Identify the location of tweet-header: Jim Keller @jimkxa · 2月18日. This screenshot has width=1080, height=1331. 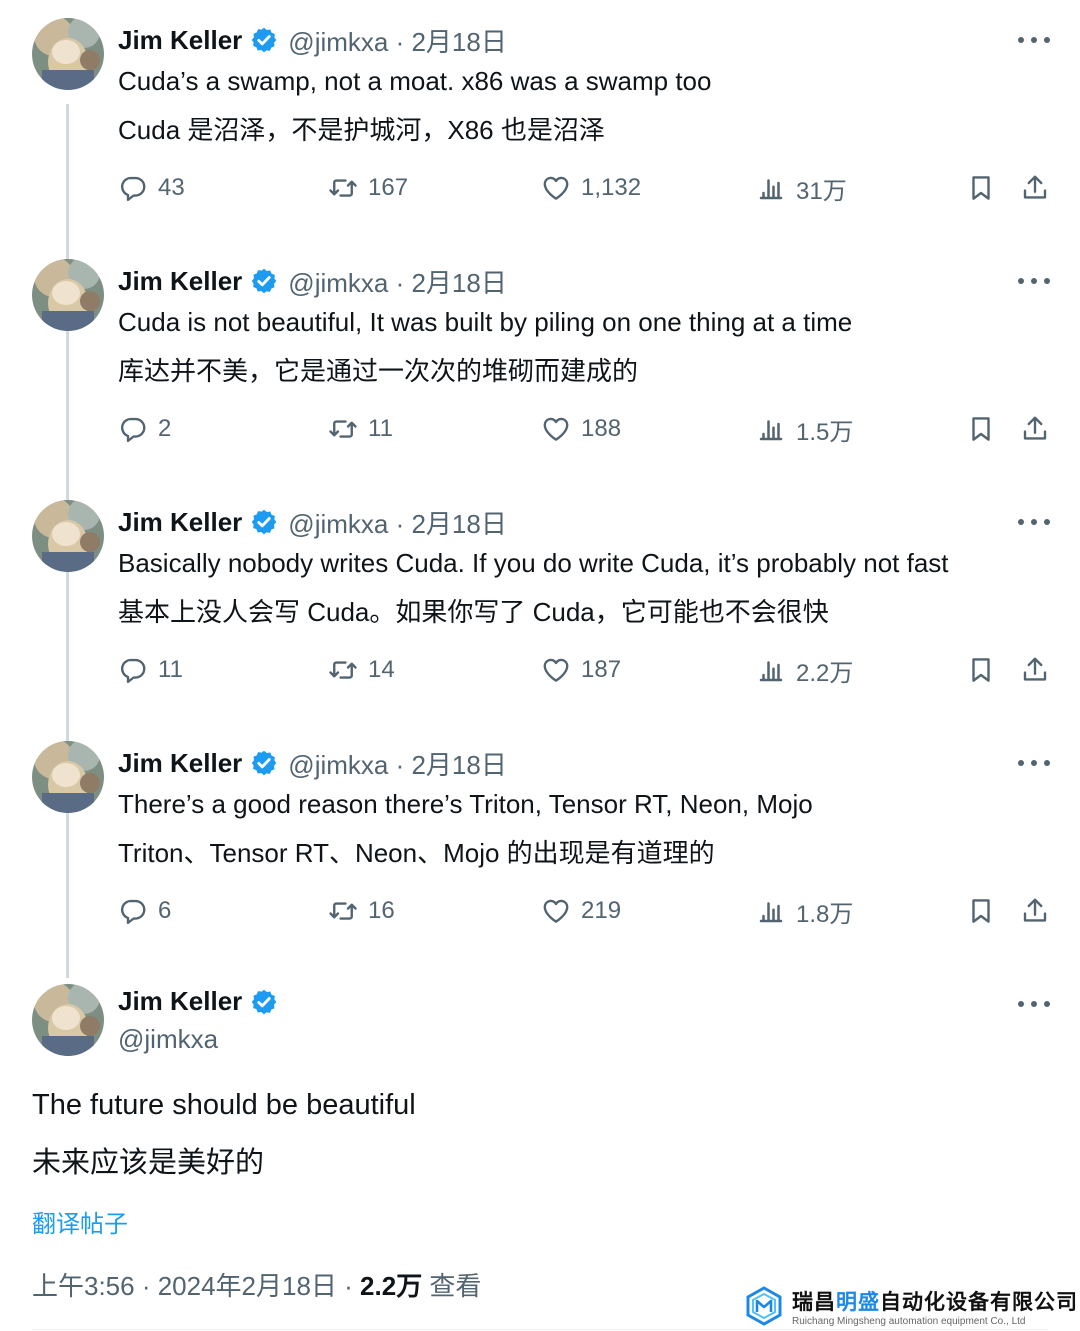
(312, 281).